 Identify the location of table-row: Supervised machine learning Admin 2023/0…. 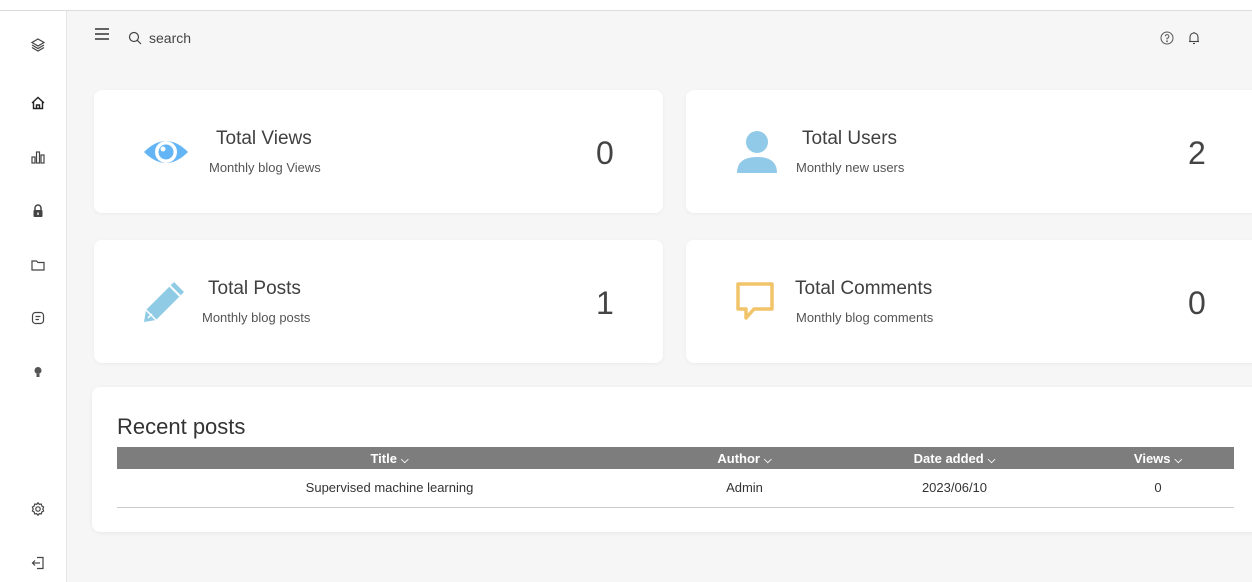
(675, 488).